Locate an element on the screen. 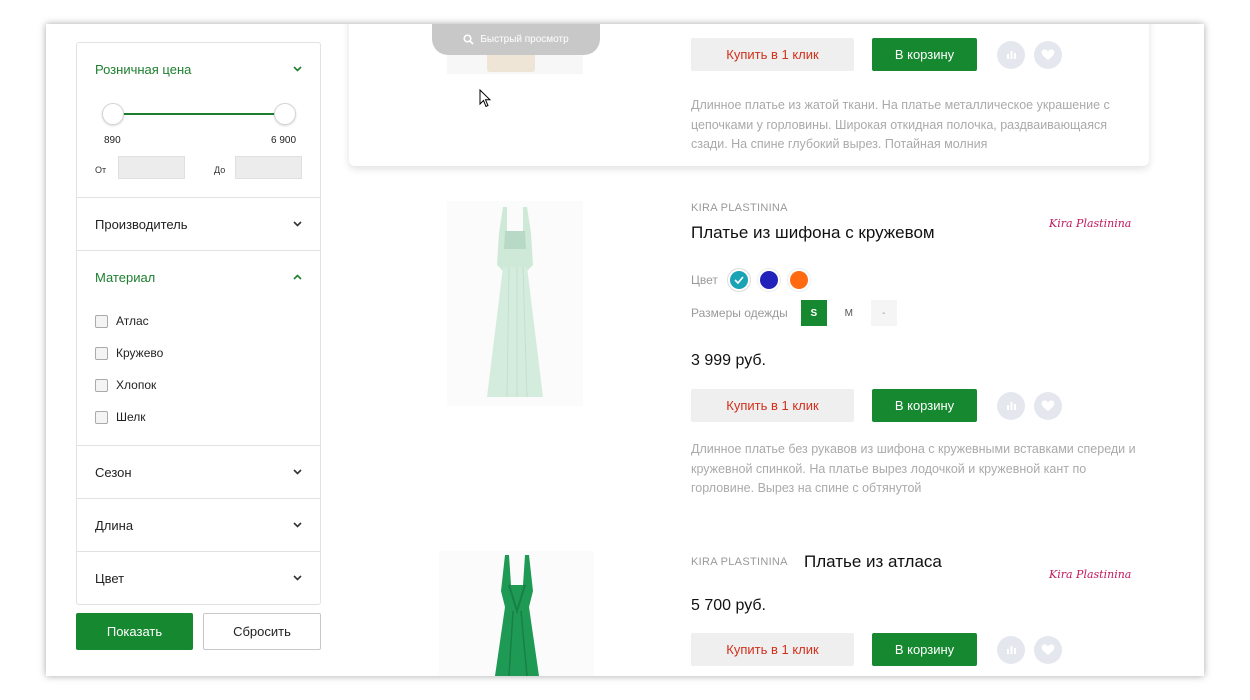 The width and height of the screenshot is (1250, 700). price-range: 890 6 900 От До is located at coordinates (198, 146).